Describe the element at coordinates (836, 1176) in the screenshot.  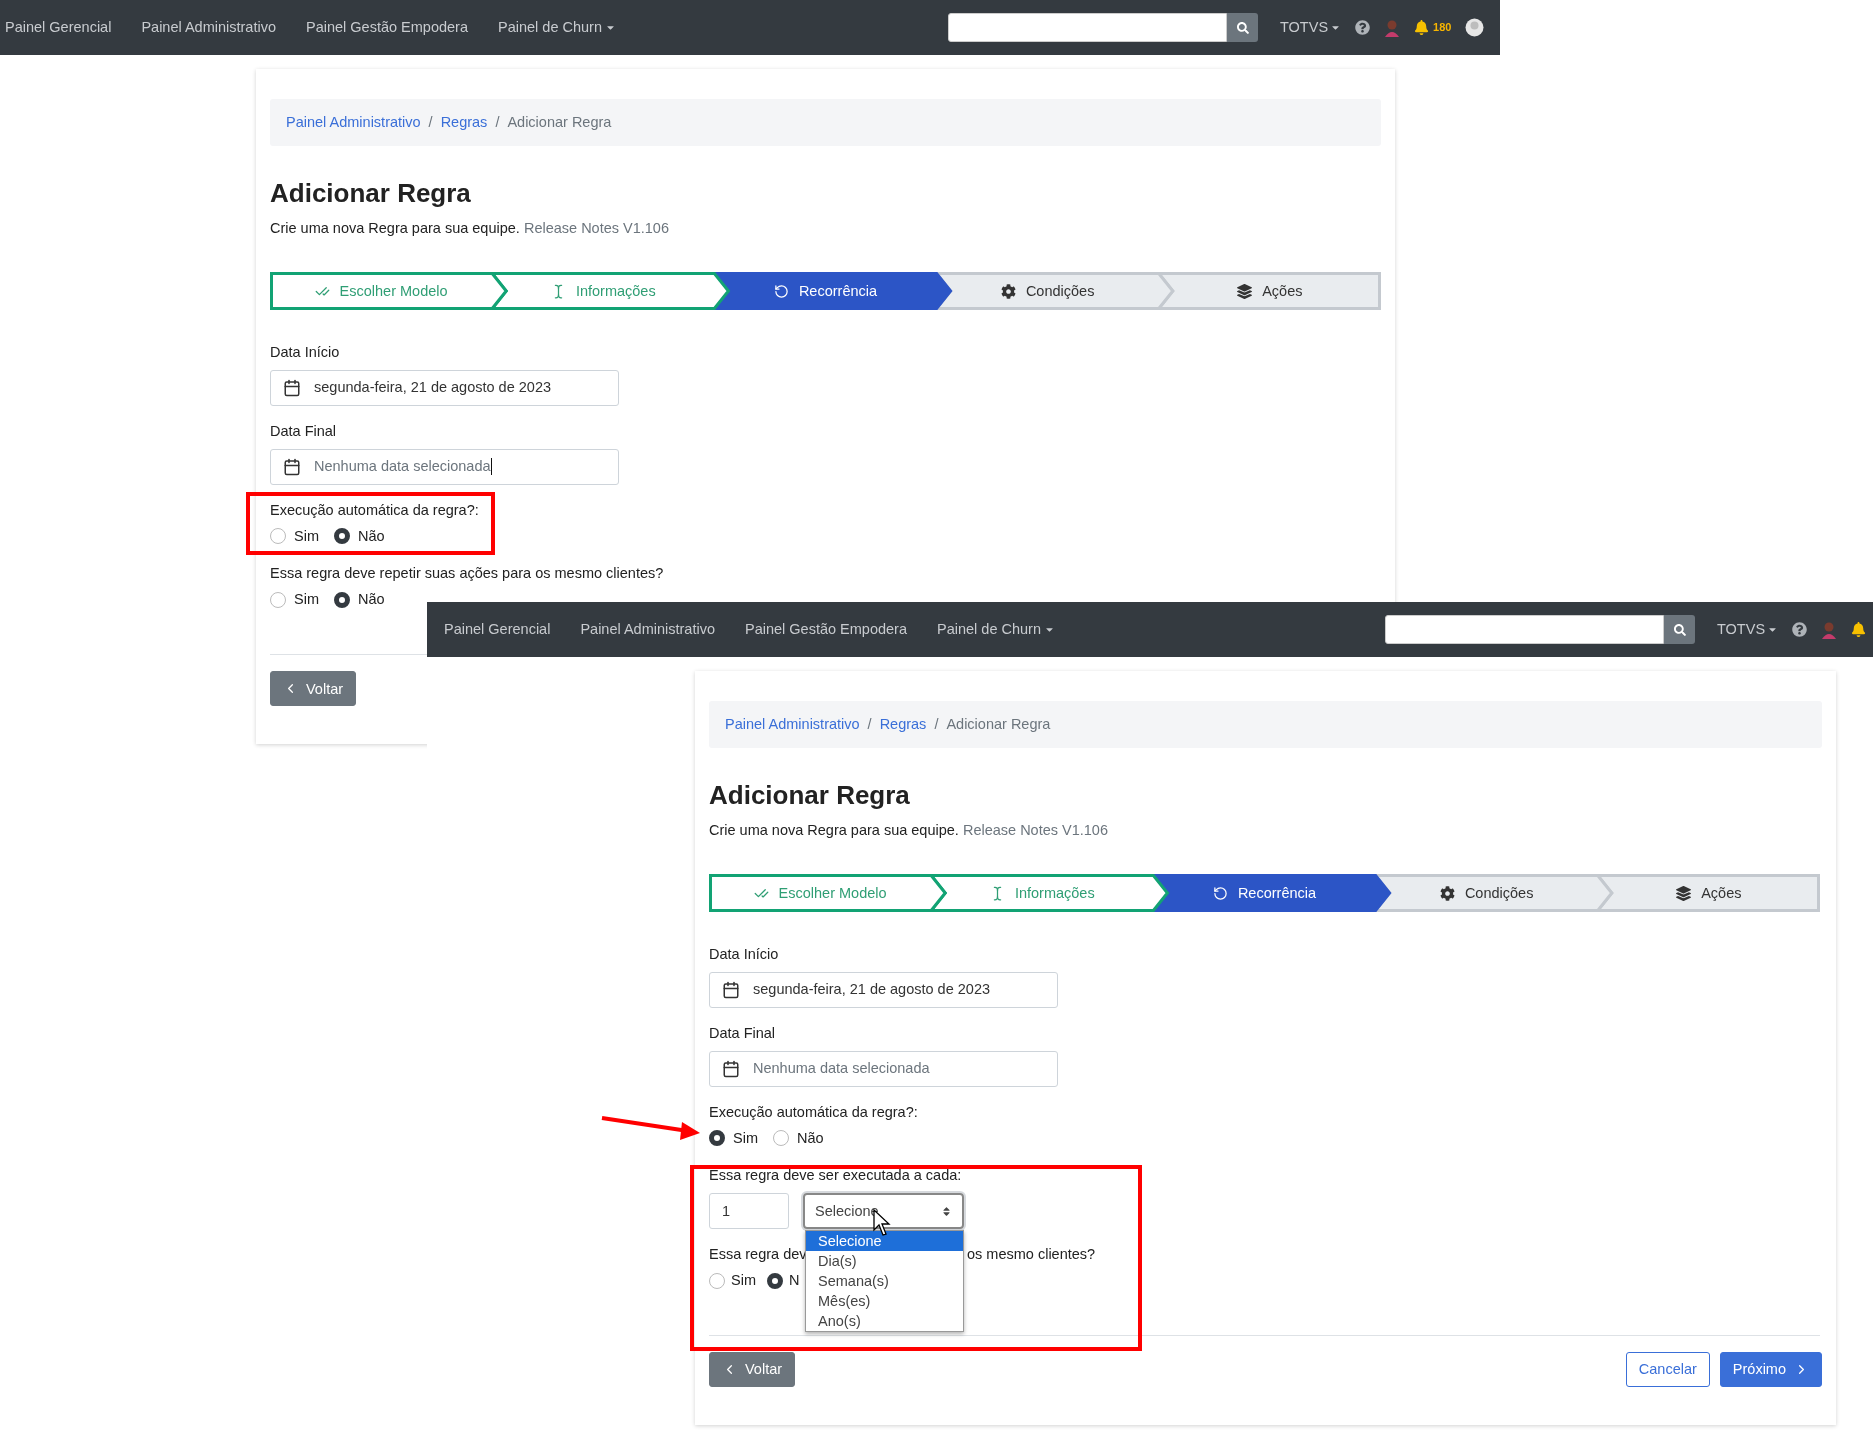
I see `question-label: Essa regra deve ser executada a cada:` at that location.